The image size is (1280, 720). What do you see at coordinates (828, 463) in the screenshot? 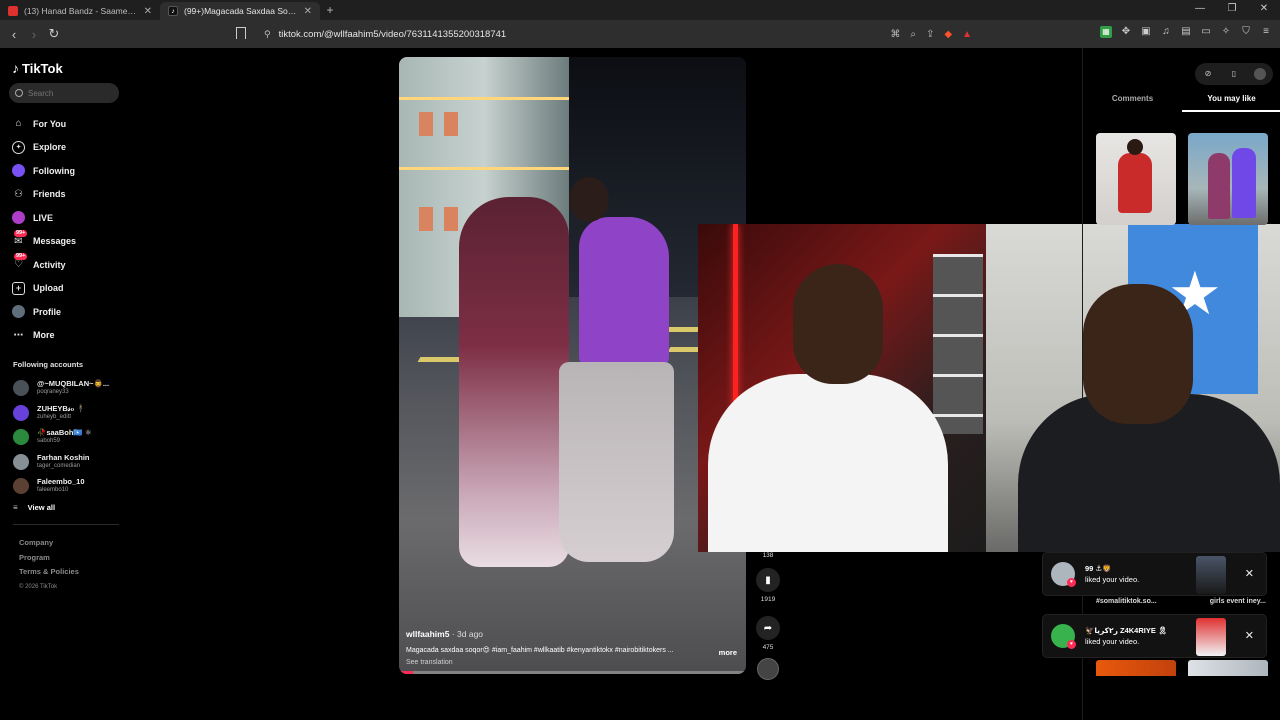
I see `person-white-shirt` at bounding box center [828, 463].